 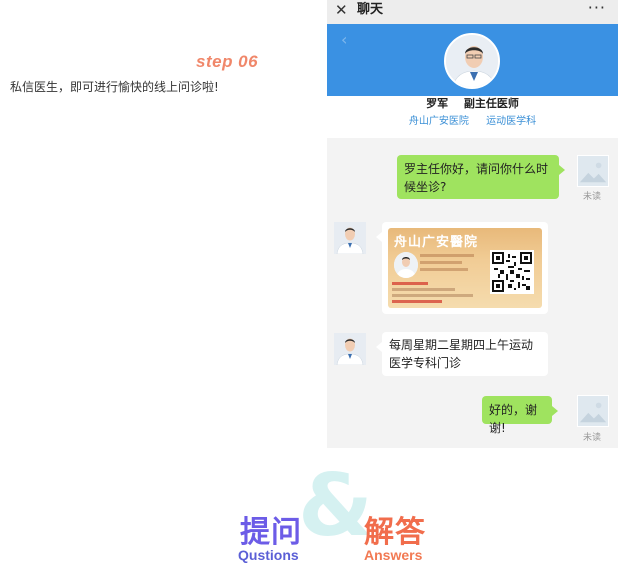 What do you see at coordinates (335, 506) in the screenshot?
I see `ampersand-decoration: &` at bounding box center [335, 506].